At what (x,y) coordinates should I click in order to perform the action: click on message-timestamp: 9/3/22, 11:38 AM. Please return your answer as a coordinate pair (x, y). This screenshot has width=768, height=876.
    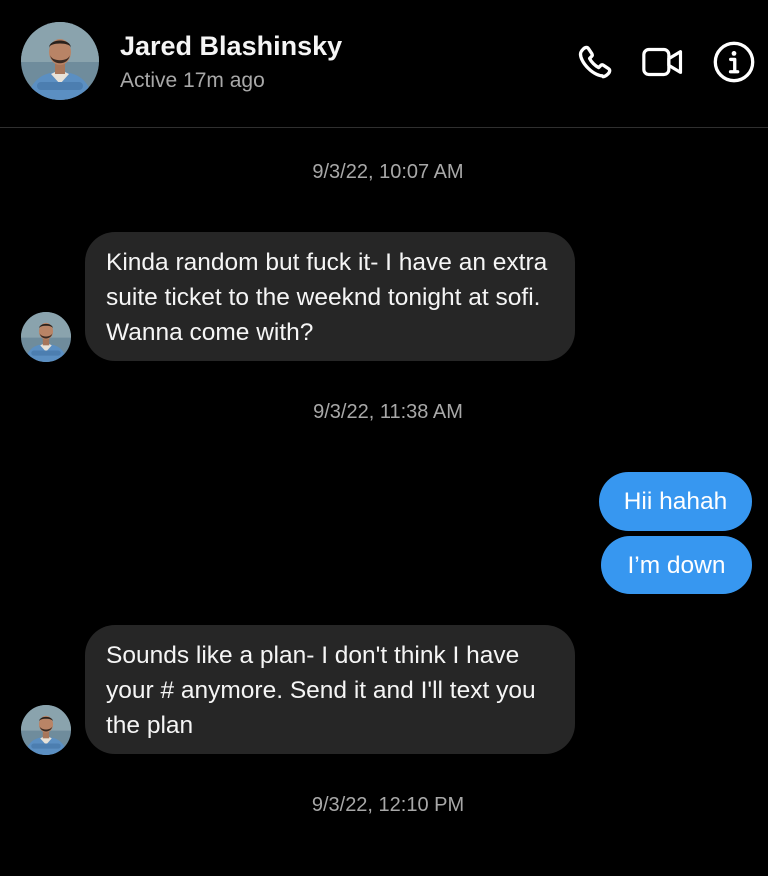
    Looking at the image, I should click on (388, 412).